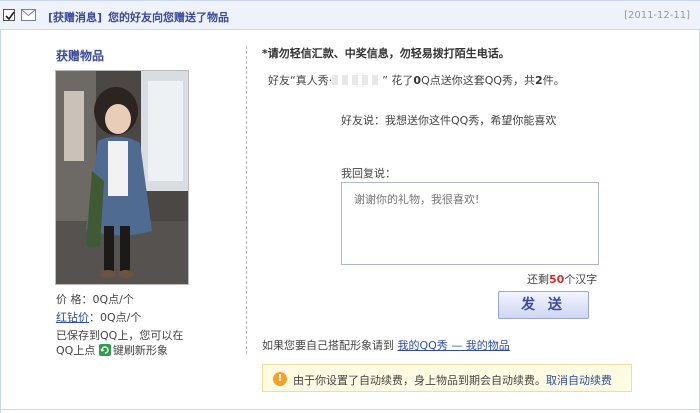 The width and height of the screenshot is (700, 413). Describe the element at coordinates (449, 120) in the screenshot. I see `friend-message: 好友说：我想送你这件QQ秀，希望你能喜欢` at that location.